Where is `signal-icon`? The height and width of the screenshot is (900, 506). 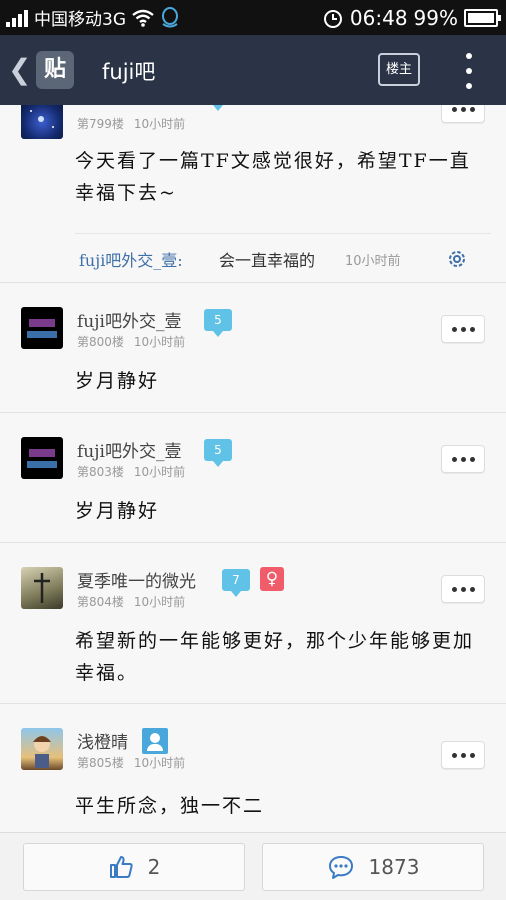
signal-icon is located at coordinates (17, 18).